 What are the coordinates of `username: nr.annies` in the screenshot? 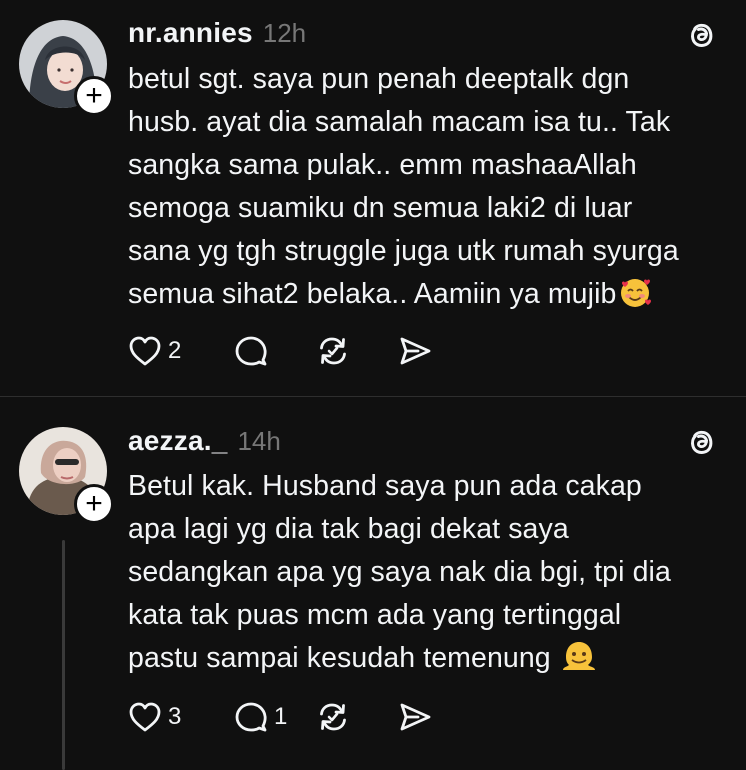 It's located at (190, 33).